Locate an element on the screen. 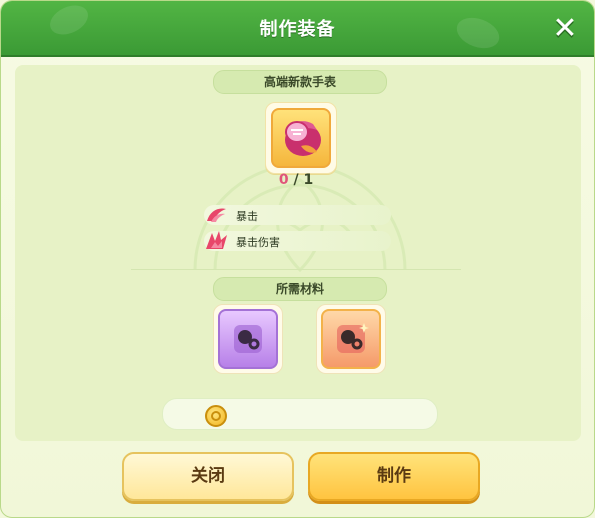 The image size is (595, 518). attribute-label: 暴击伤害 is located at coordinates (258, 242).